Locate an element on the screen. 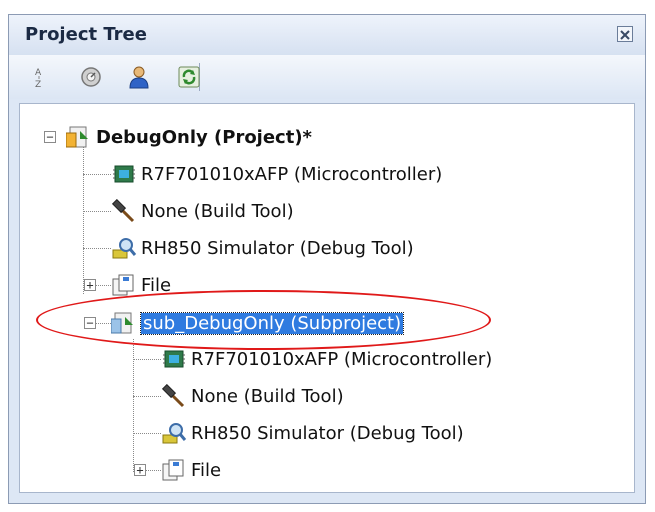 The height and width of the screenshot is (512, 655). tree-node-microcontroller: R7F701010xAFP (Microcontroller) is located at coordinates (276, 174).